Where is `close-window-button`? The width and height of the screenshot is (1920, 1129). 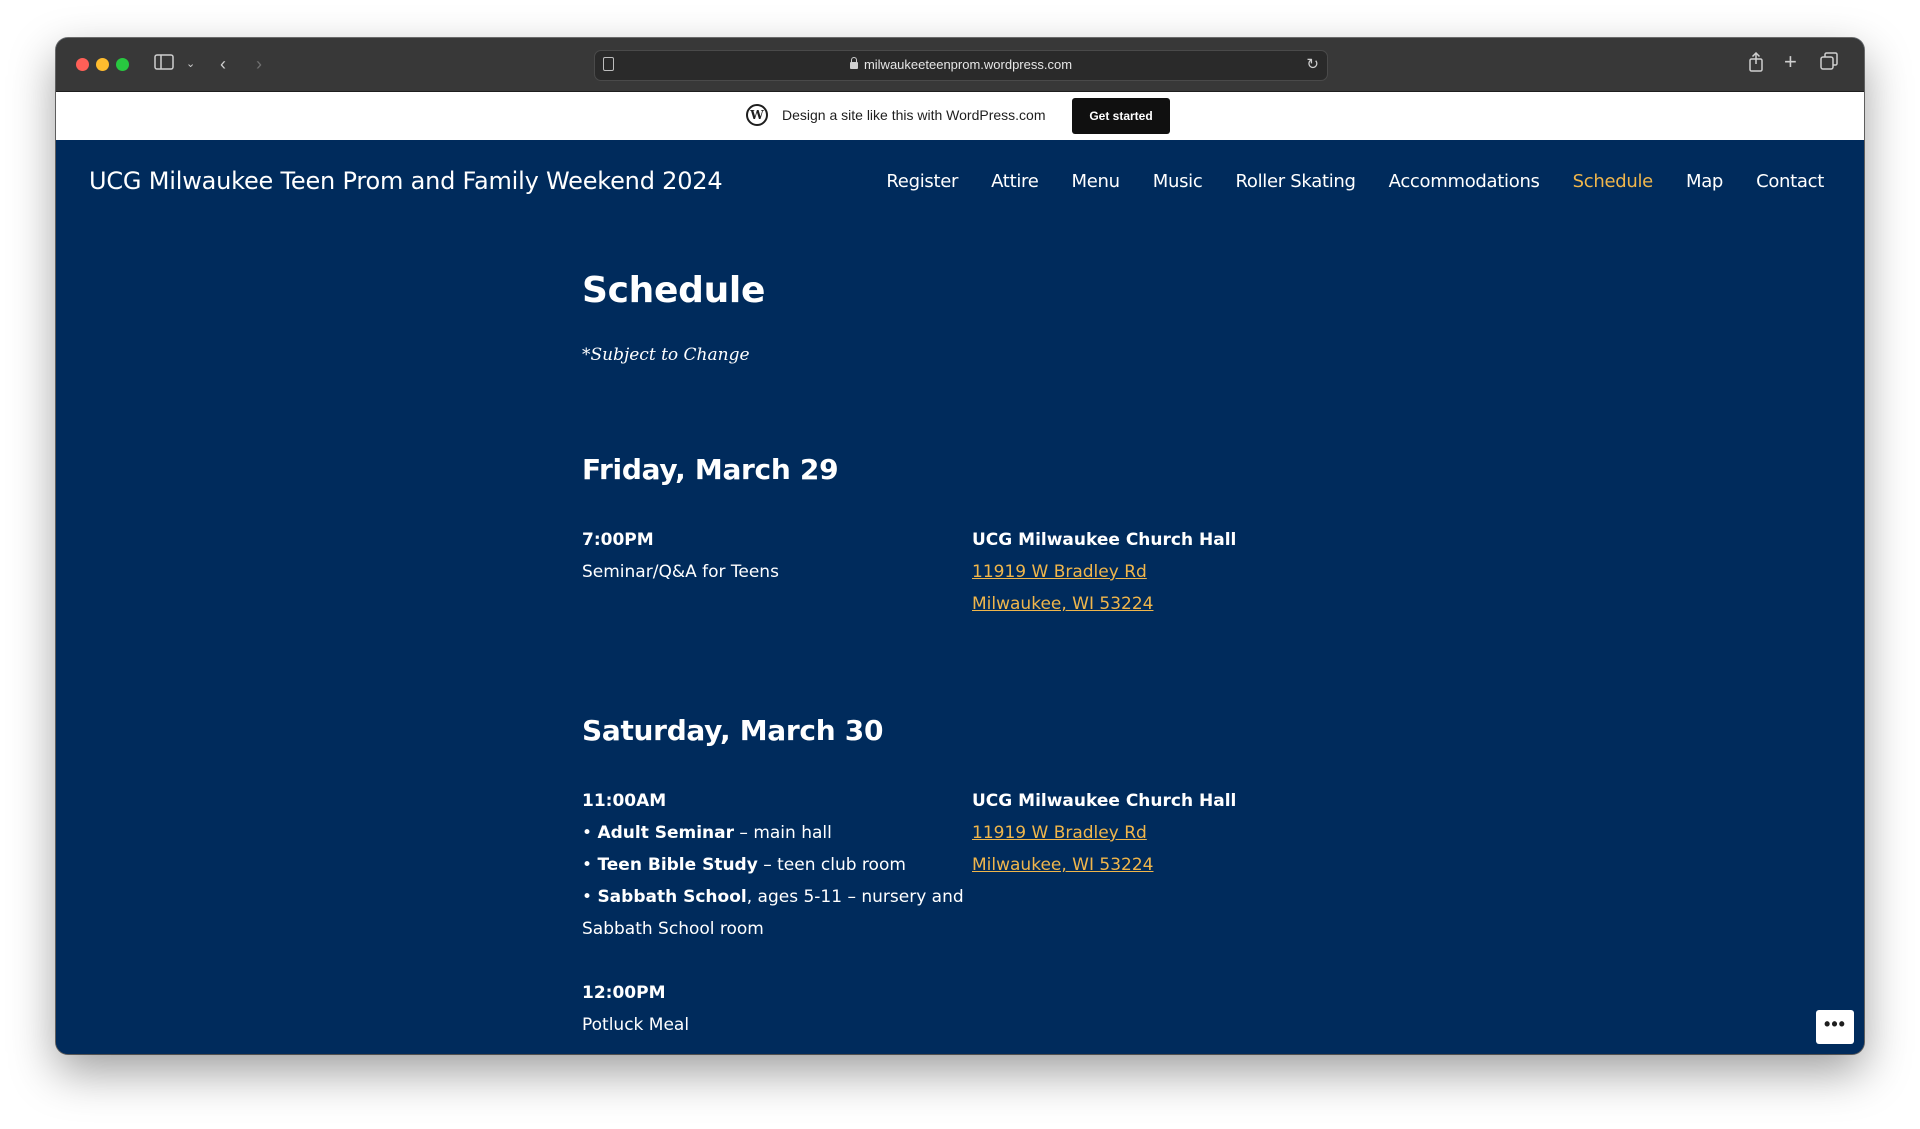
close-window-button is located at coordinates (82, 64).